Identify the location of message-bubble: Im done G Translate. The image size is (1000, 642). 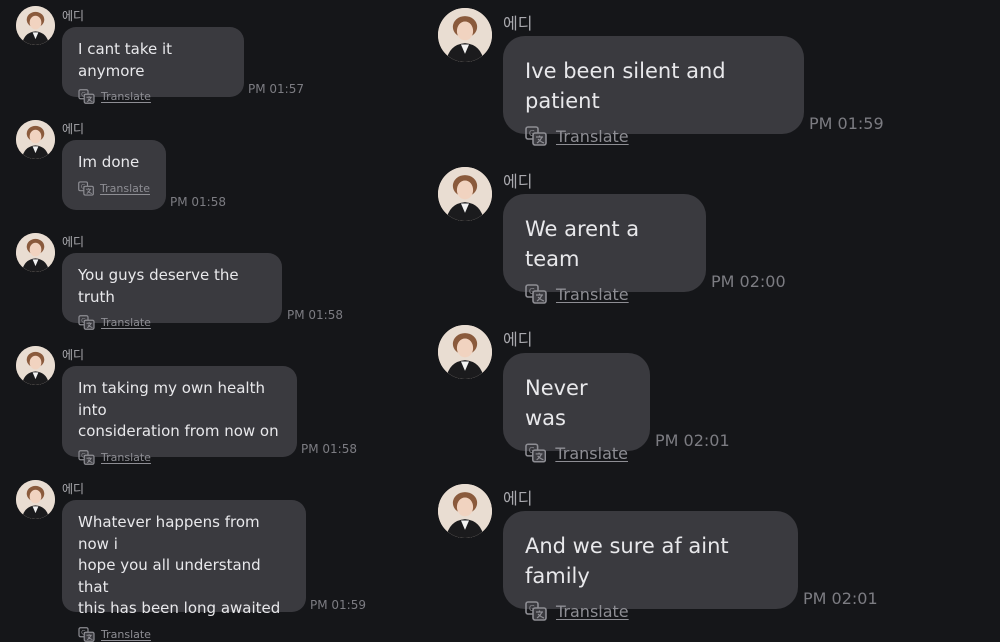
(114, 175).